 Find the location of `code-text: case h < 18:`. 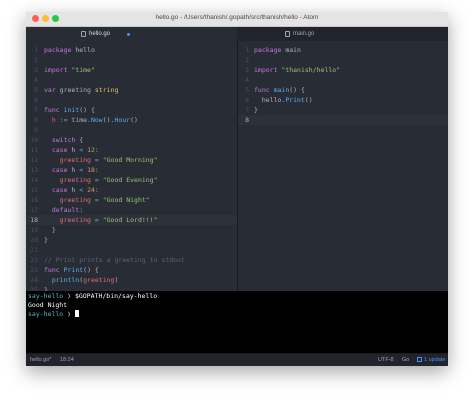

code-text: case h < 18: is located at coordinates (71, 170).